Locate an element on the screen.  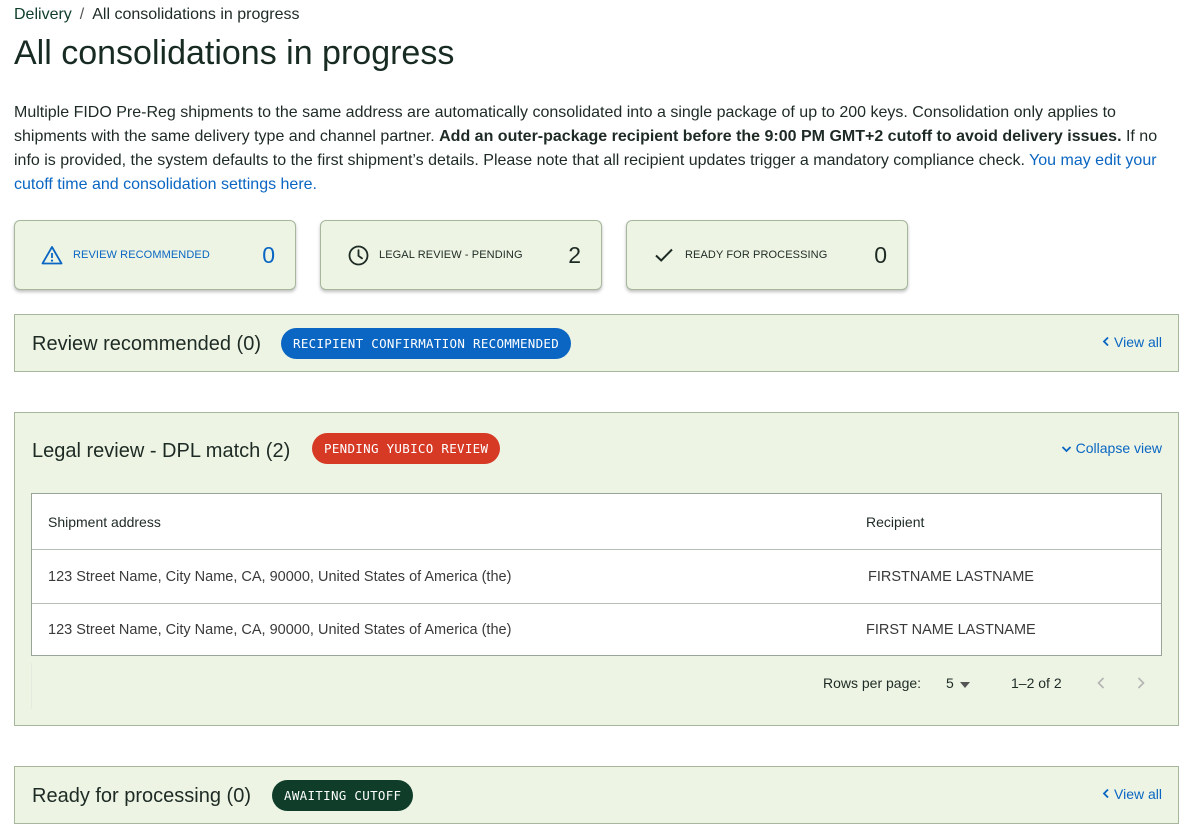
column-header-recipient: Recipient is located at coordinates (895, 522).